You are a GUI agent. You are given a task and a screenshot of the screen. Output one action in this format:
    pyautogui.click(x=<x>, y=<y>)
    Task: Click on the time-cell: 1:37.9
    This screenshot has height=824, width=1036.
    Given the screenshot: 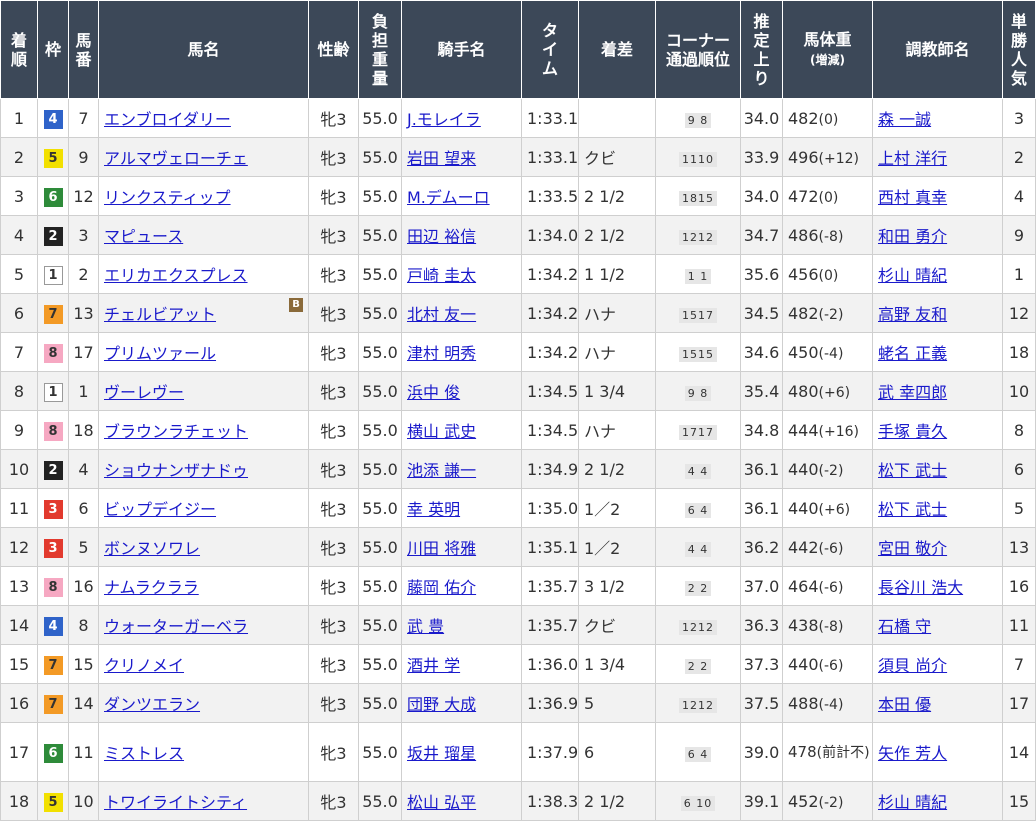 What is the action you would take?
    pyautogui.click(x=550, y=752)
    